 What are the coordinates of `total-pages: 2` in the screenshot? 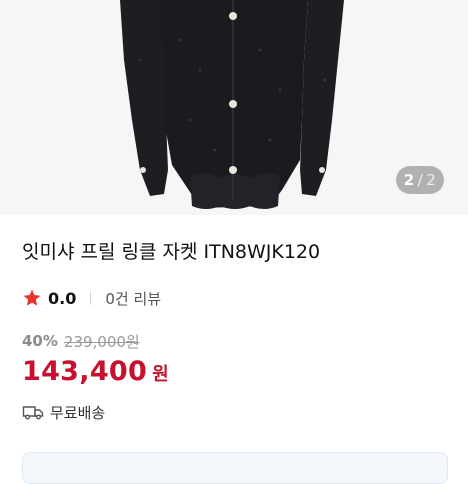 It's located at (431, 180).